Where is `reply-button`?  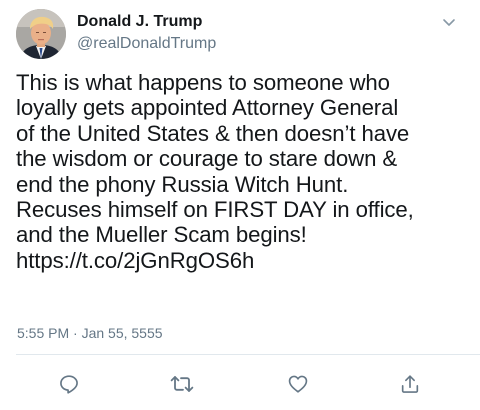 reply-button is located at coordinates (69, 384).